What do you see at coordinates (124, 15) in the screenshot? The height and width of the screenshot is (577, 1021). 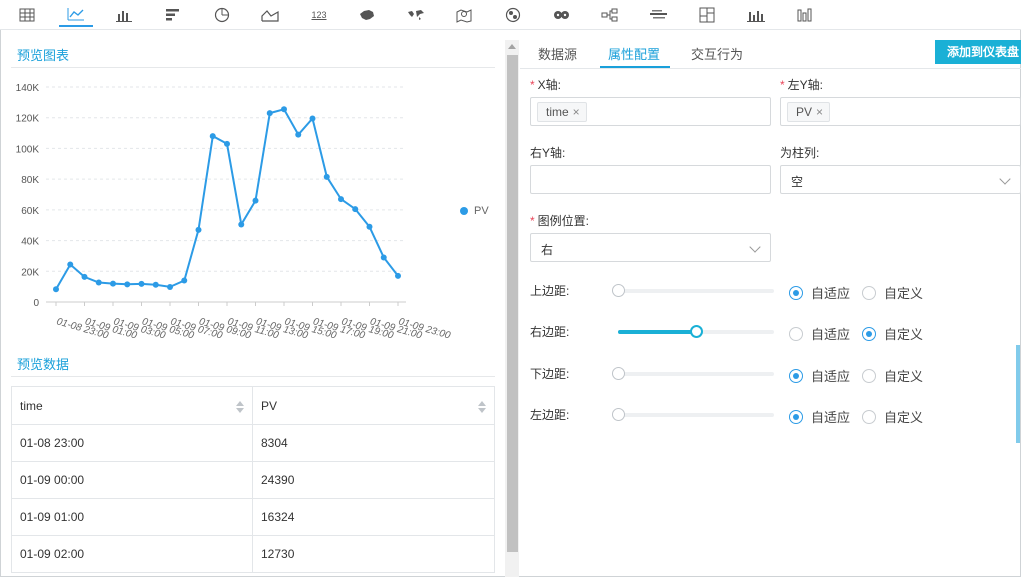 I see `bar-chart-tool` at bounding box center [124, 15].